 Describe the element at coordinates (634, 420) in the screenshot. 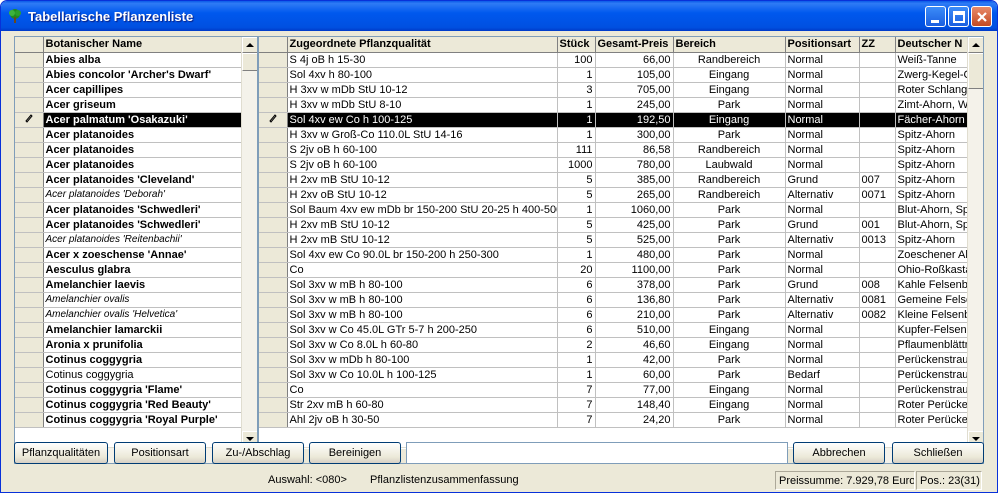

I see `gesamt-preis-cell: 24,20` at that location.